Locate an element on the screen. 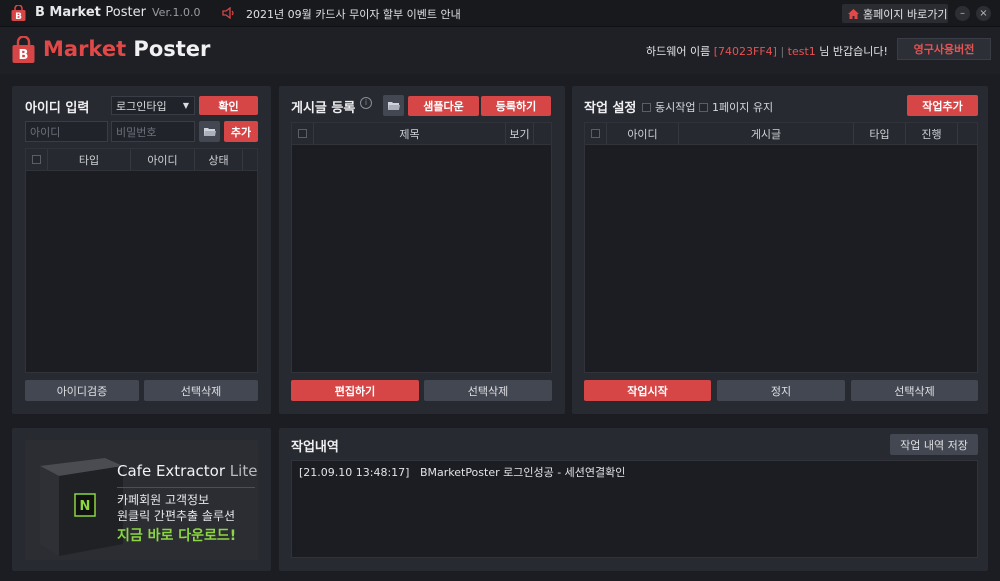 This screenshot has height=581, width=1000. open-file-button is located at coordinates (209, 131).